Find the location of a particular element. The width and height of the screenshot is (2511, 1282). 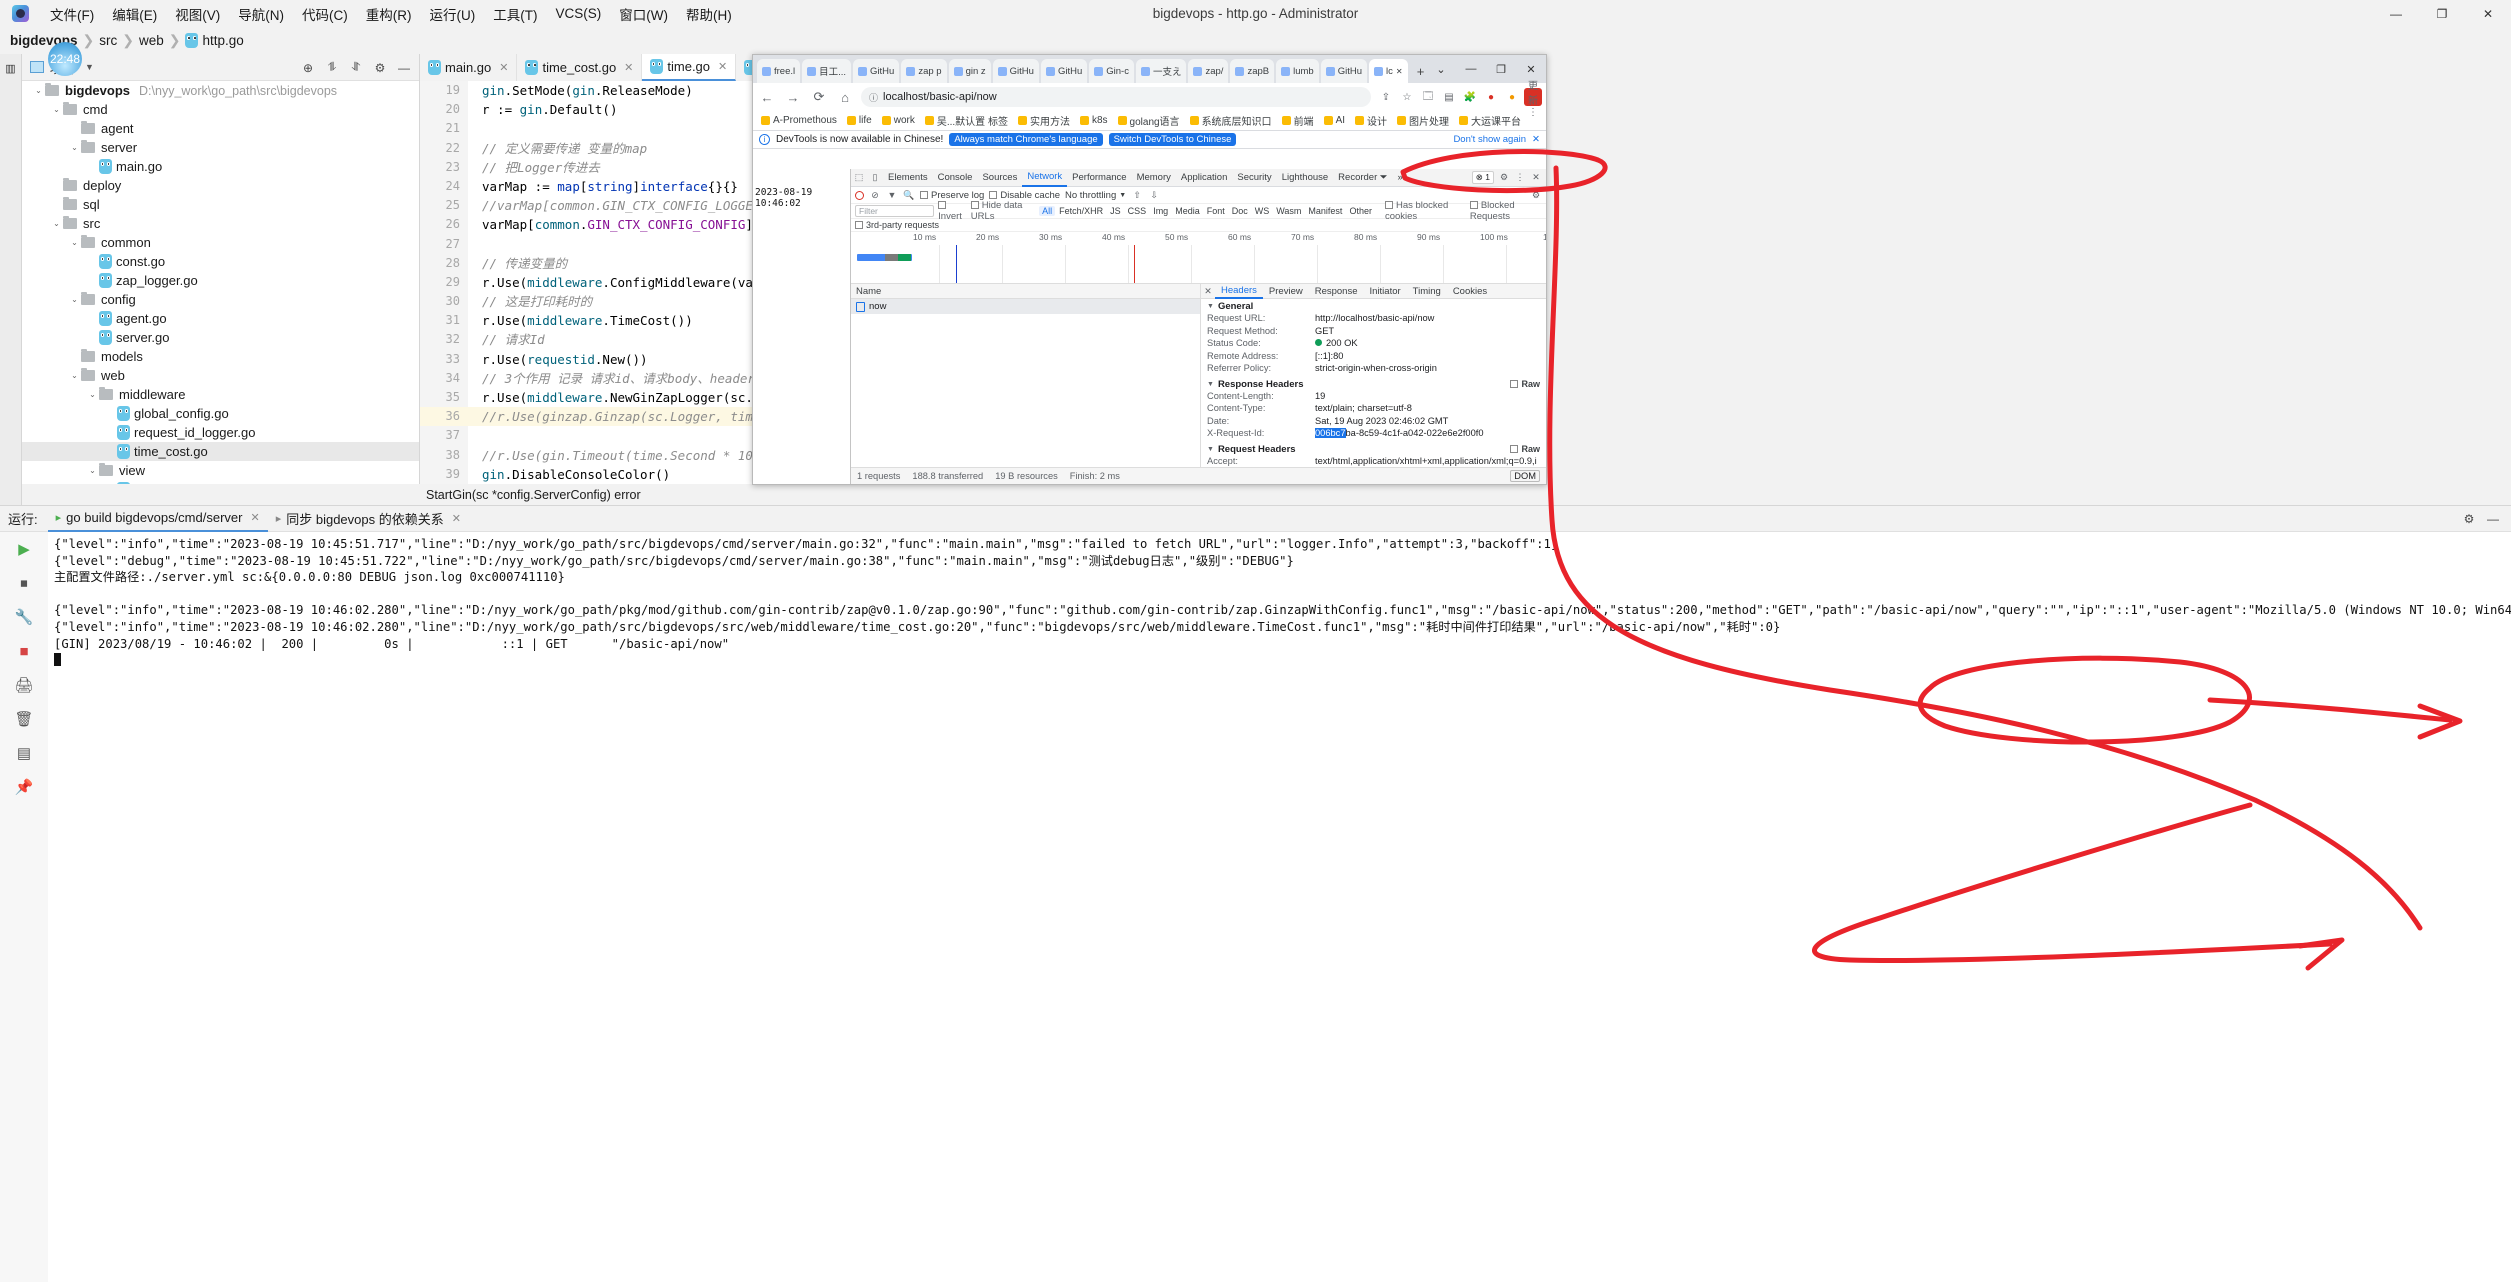

menu-item-4: 代码(C) is located at coordinates (325, 14).